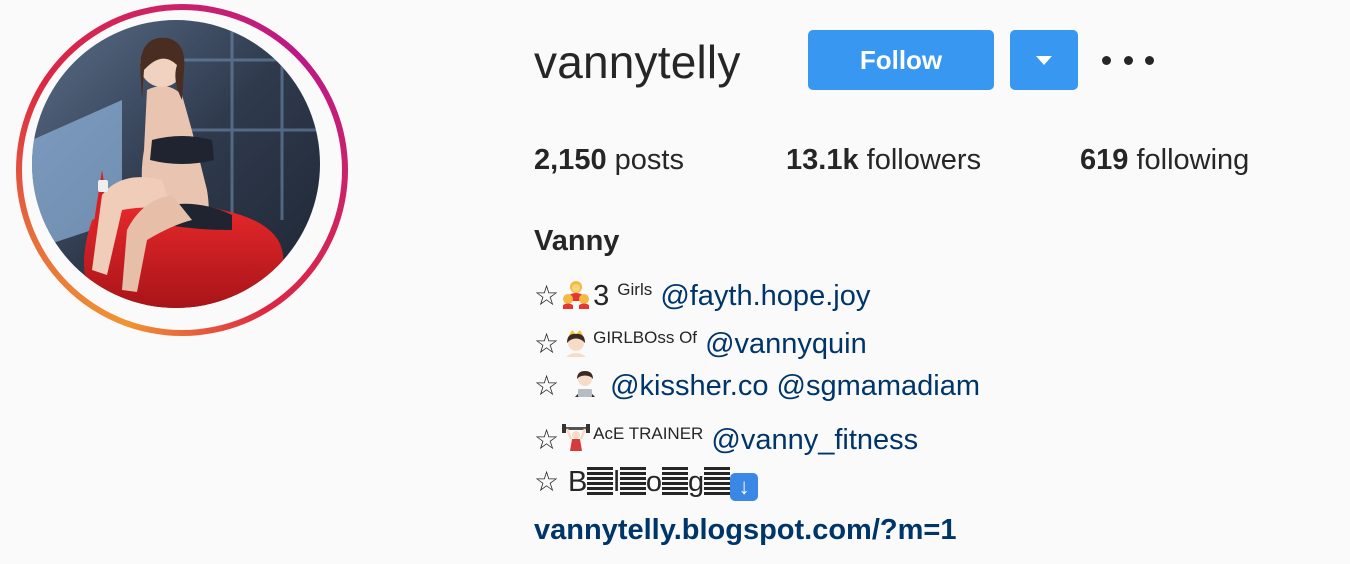 The height and width of the screenshot is (564, 1350). What do you see at coordinates (637, 62) in the screenshot?
I see `username: vannytelly` at bounding box center [637, 62].